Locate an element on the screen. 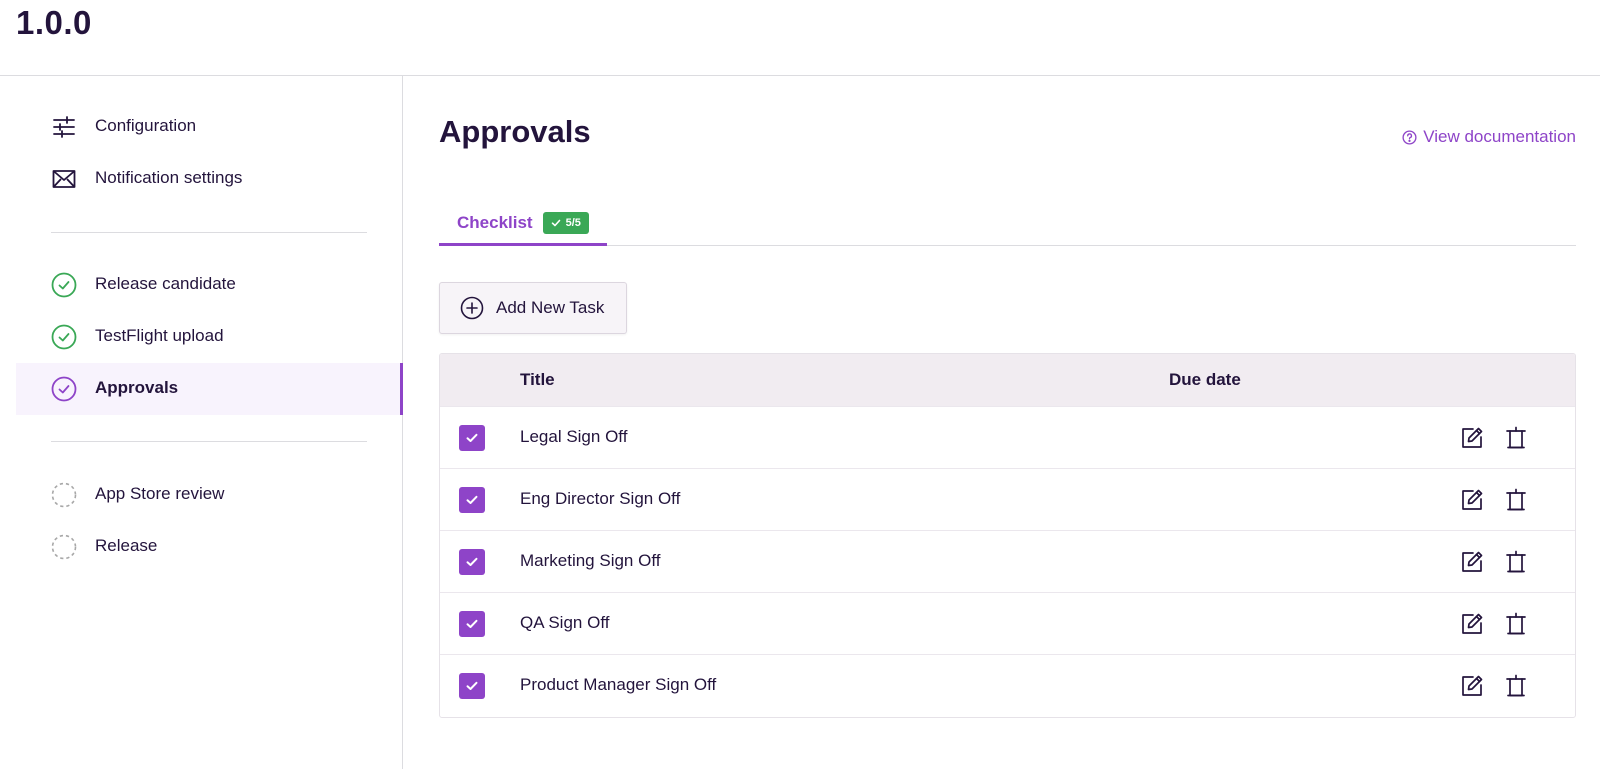 This screenshot has height=769, width=1600. sidebar-item-label: App Store review is located at coordinates (160, 493).